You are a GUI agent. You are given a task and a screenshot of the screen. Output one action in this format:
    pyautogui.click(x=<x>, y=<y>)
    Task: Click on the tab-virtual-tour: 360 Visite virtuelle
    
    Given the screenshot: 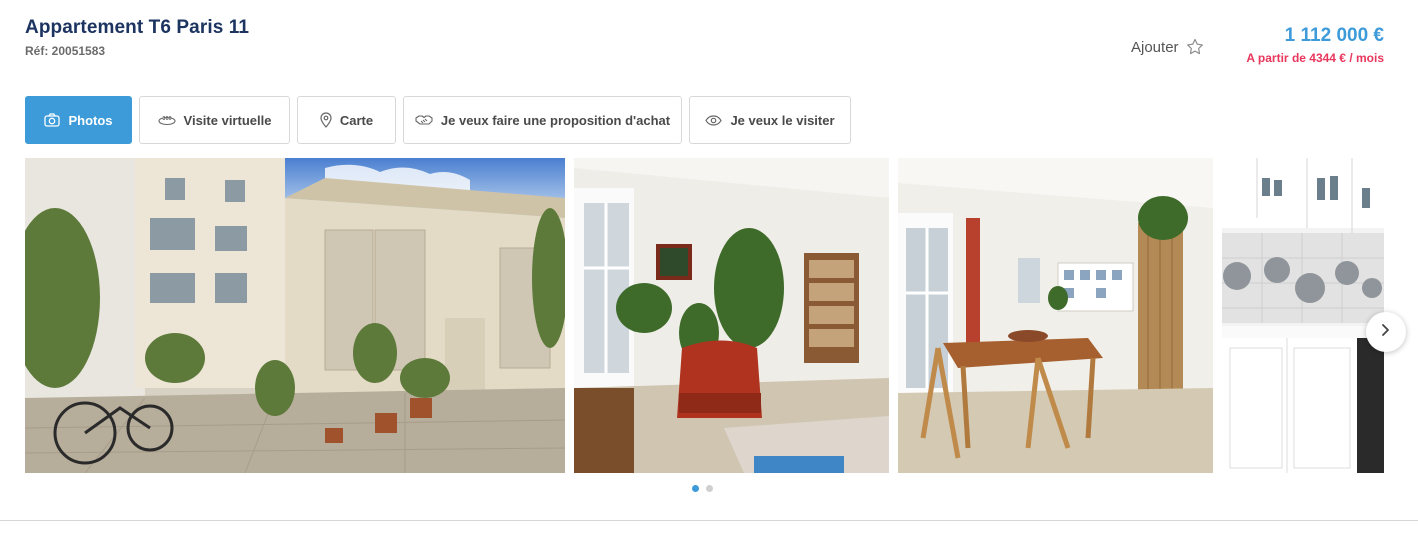 What is the action you would take?
    pyautogui.click(x=214, y=120)
    